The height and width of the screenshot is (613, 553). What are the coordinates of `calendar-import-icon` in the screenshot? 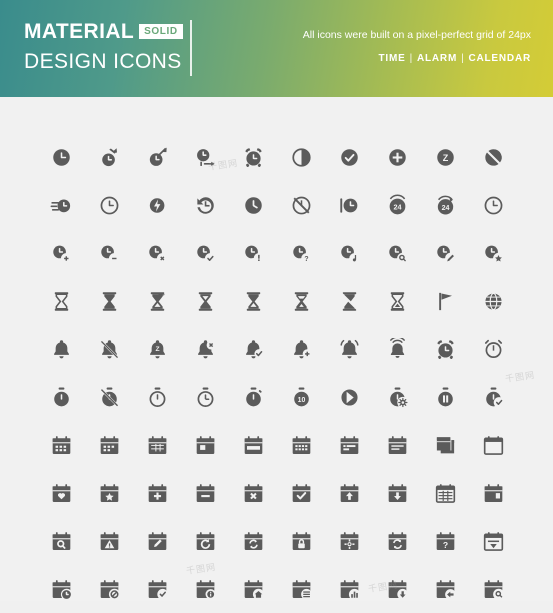 It's located at (349, 493).